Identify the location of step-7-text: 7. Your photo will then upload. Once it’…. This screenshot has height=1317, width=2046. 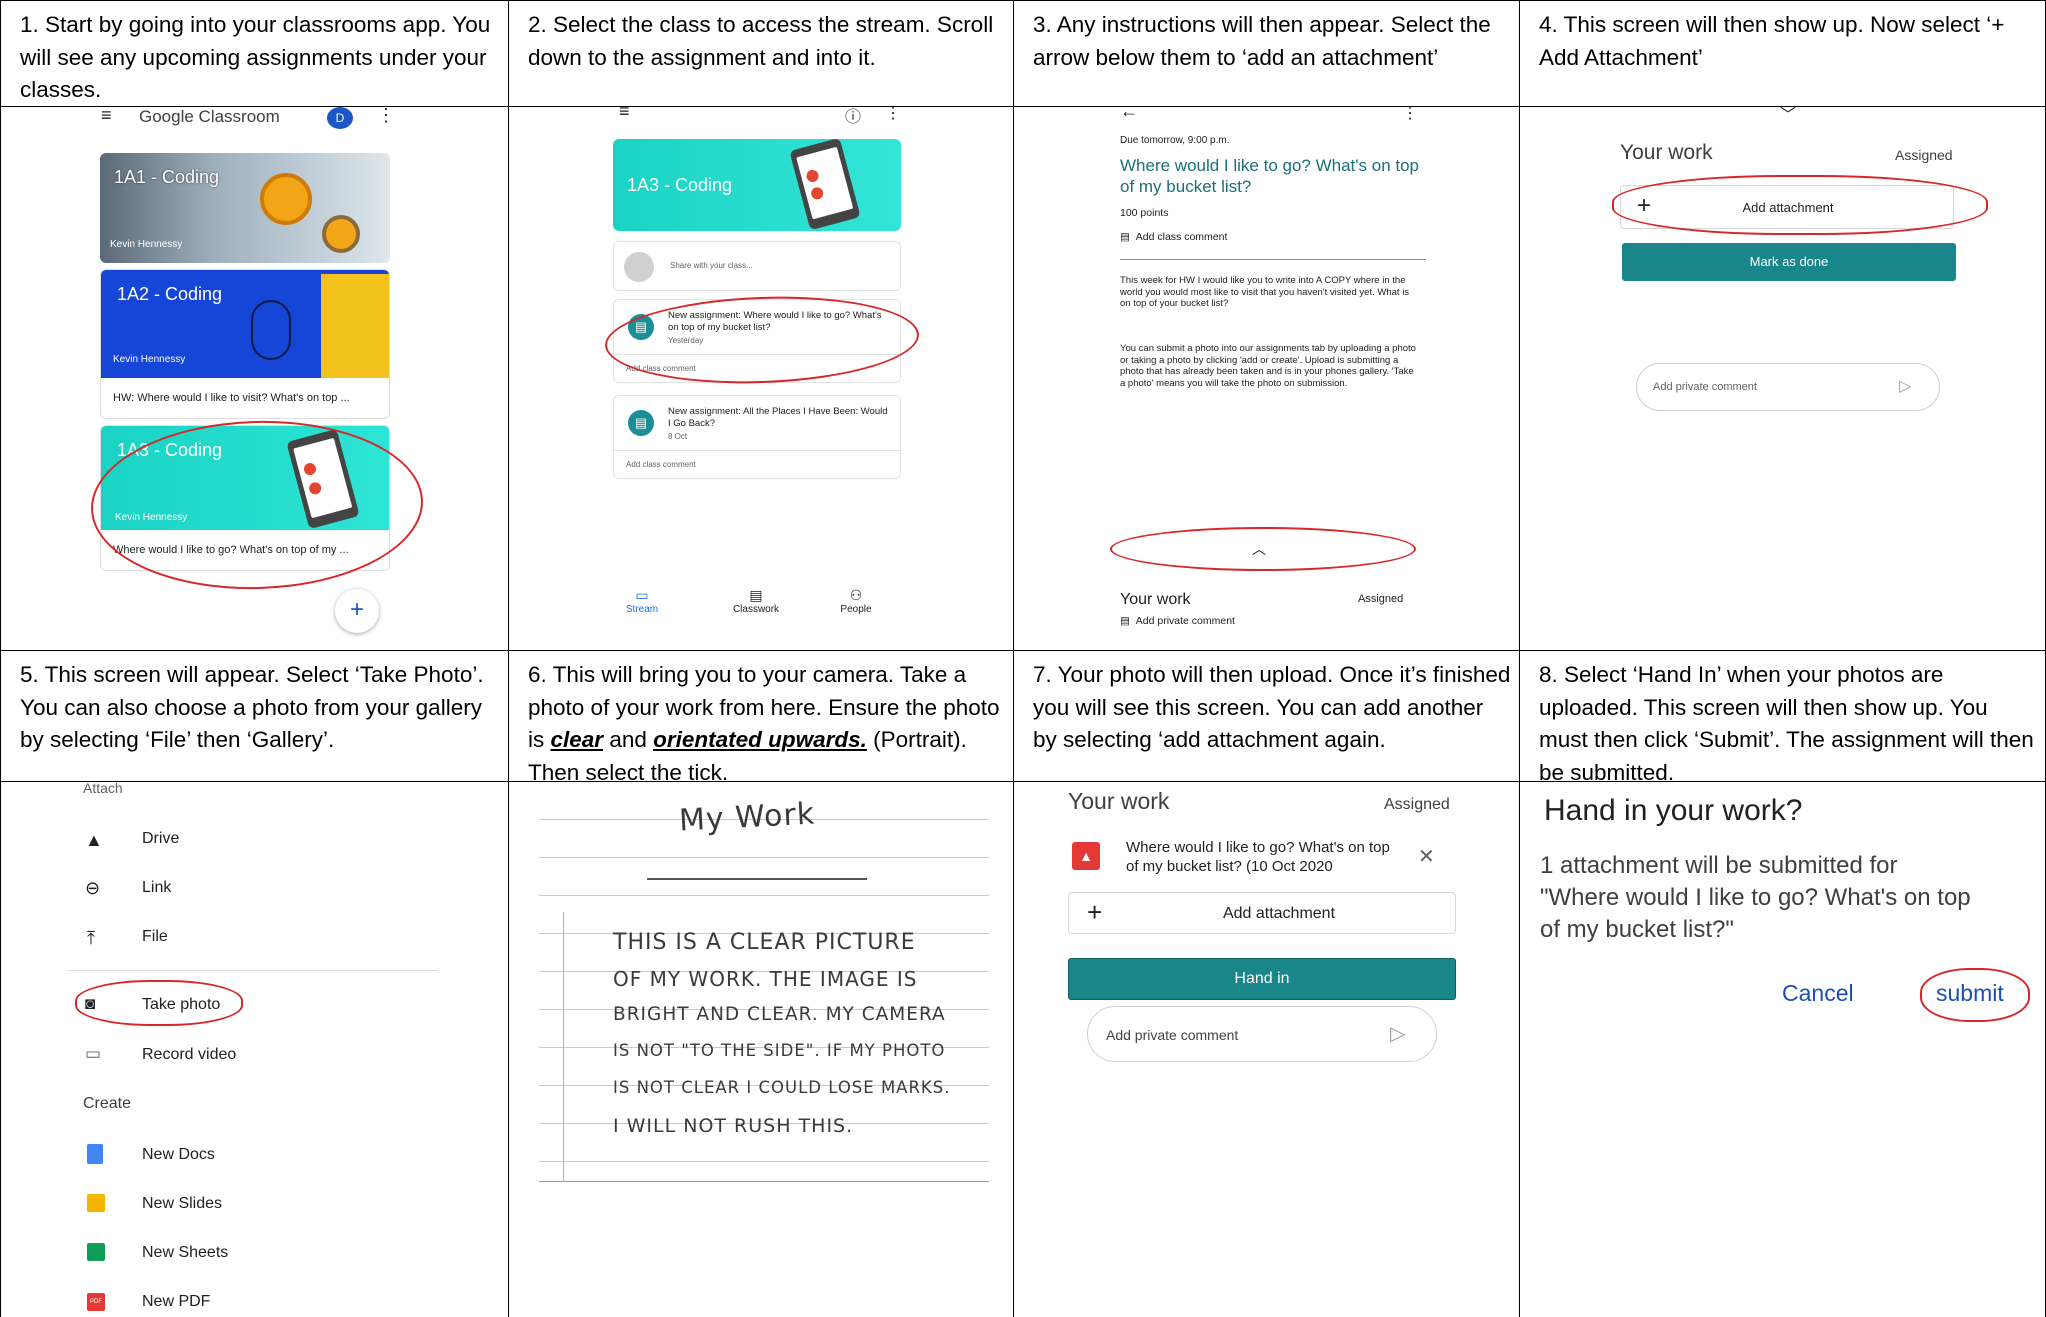
(1272, 707).